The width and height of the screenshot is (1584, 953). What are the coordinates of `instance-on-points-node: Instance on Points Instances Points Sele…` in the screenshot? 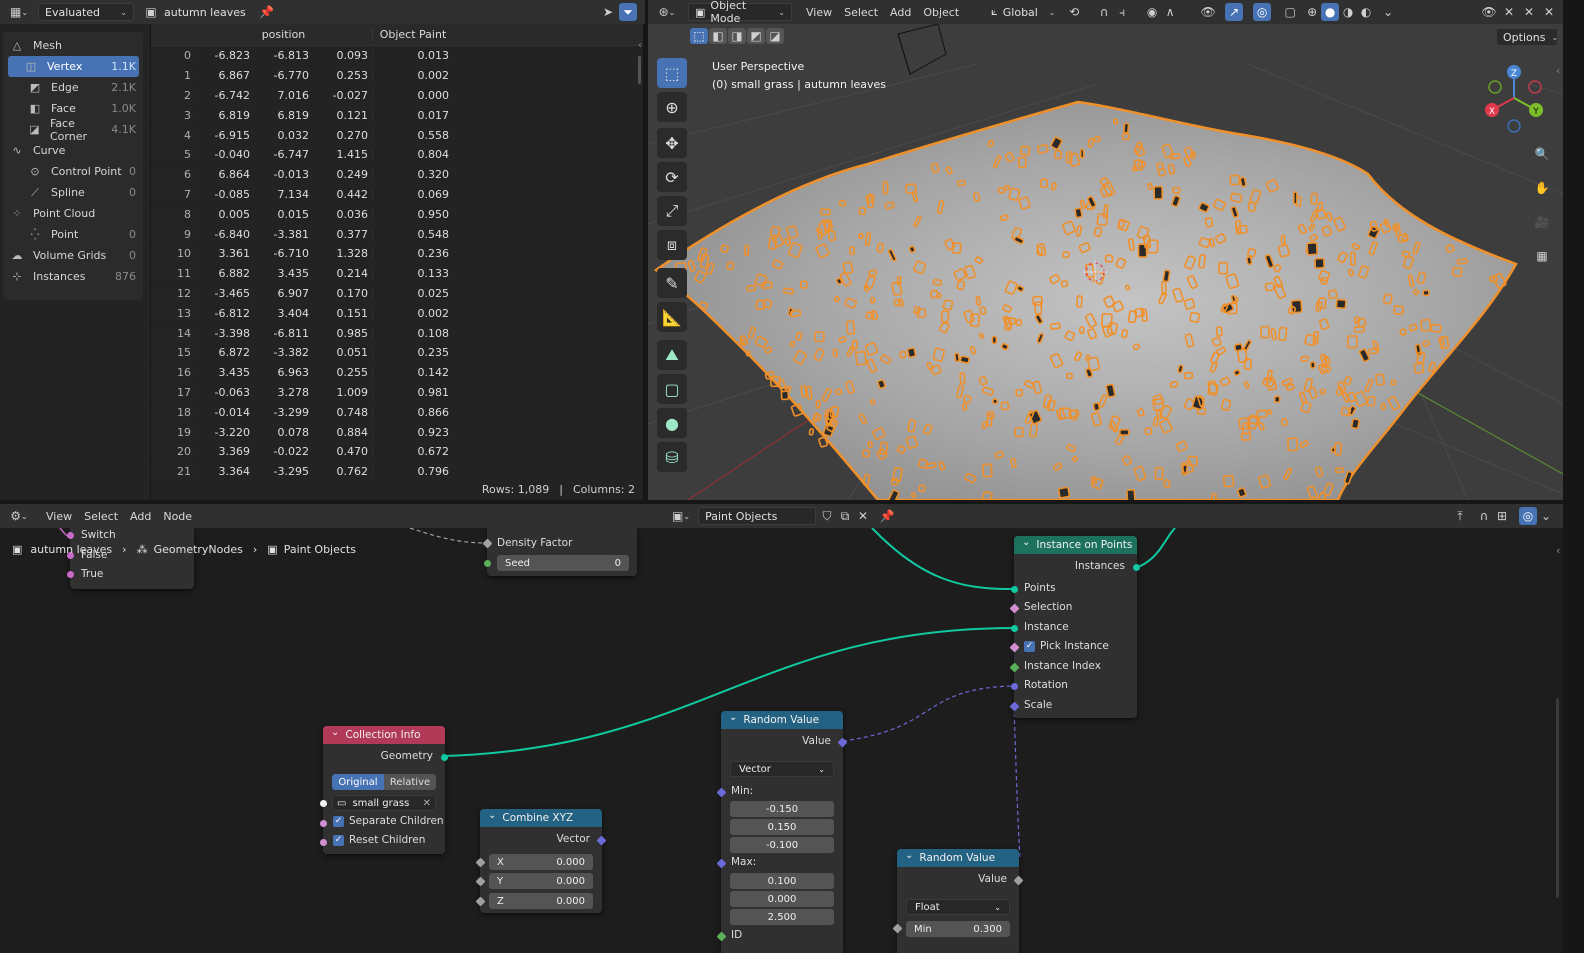 It's located at (1074, 627).